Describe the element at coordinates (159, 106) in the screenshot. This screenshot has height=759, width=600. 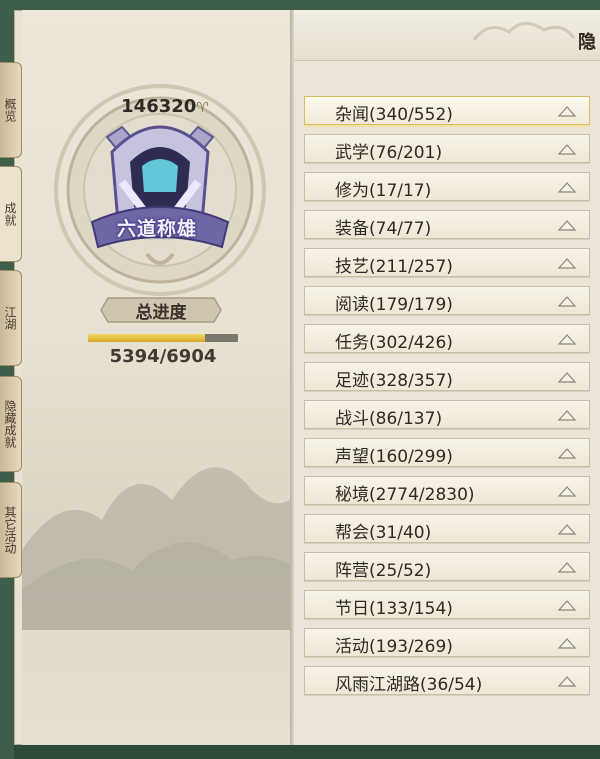
I see `score-value: 146320` at that location.